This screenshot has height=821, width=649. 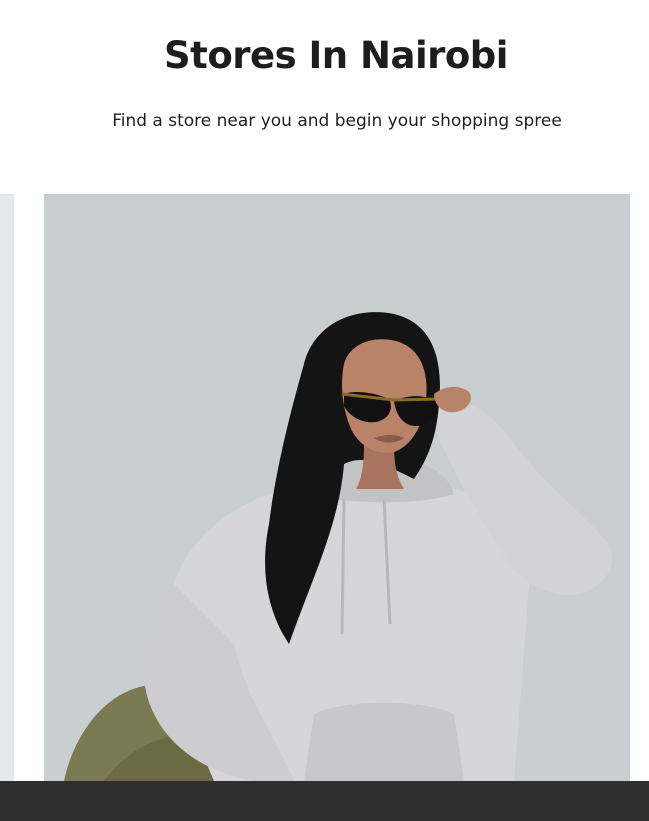 I want to click on bottom-bar, so click(x=324, y=801).